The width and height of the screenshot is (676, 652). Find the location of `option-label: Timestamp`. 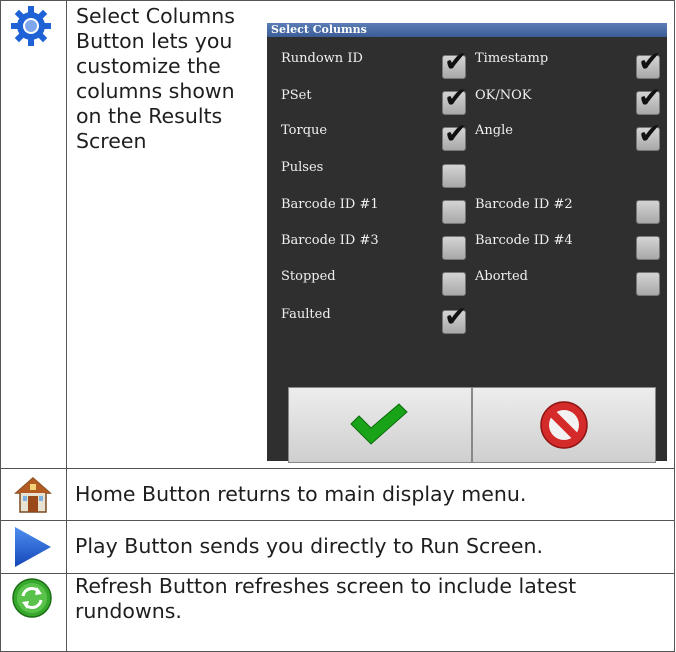

option-label: Timestamp is located at coordinates (512, 58).